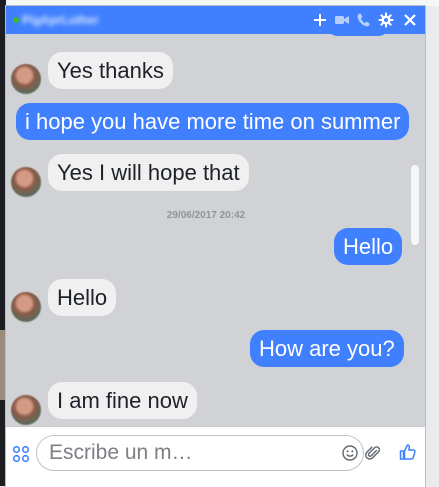 The image size is (439, 487). I want to click on online-status-dot, so click(16, 20).